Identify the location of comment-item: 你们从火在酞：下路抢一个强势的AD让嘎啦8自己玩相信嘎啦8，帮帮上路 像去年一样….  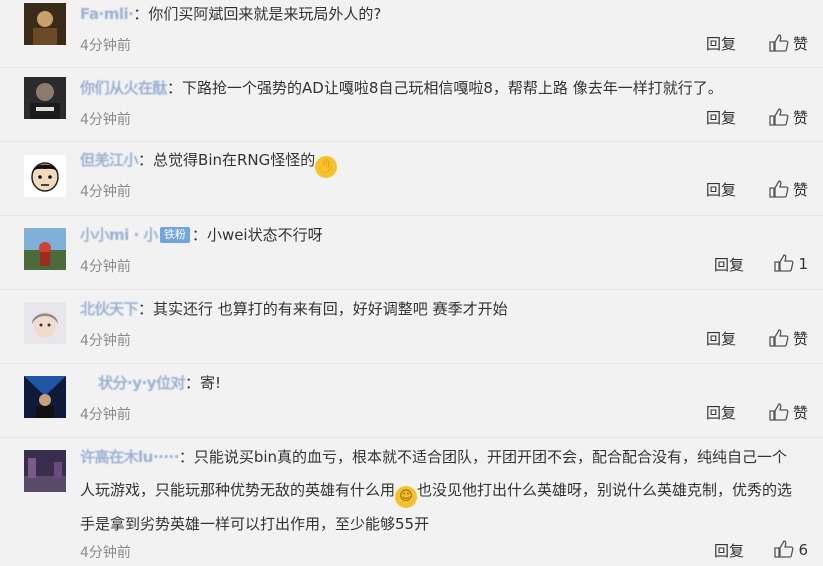
(411, 105).